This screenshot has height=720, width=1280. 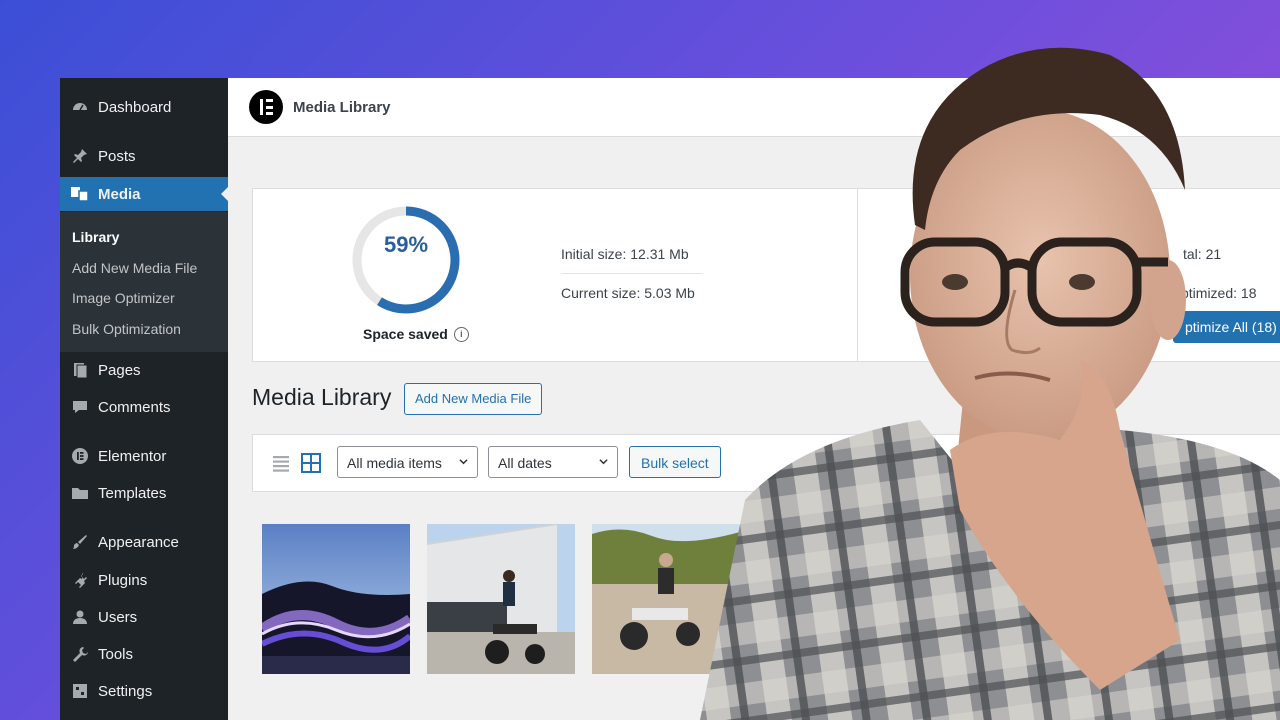 What do you see at coordinates (266, 107) in the screenshot?
I see `elementor-logo-icon` at bounding box center [266, 107].